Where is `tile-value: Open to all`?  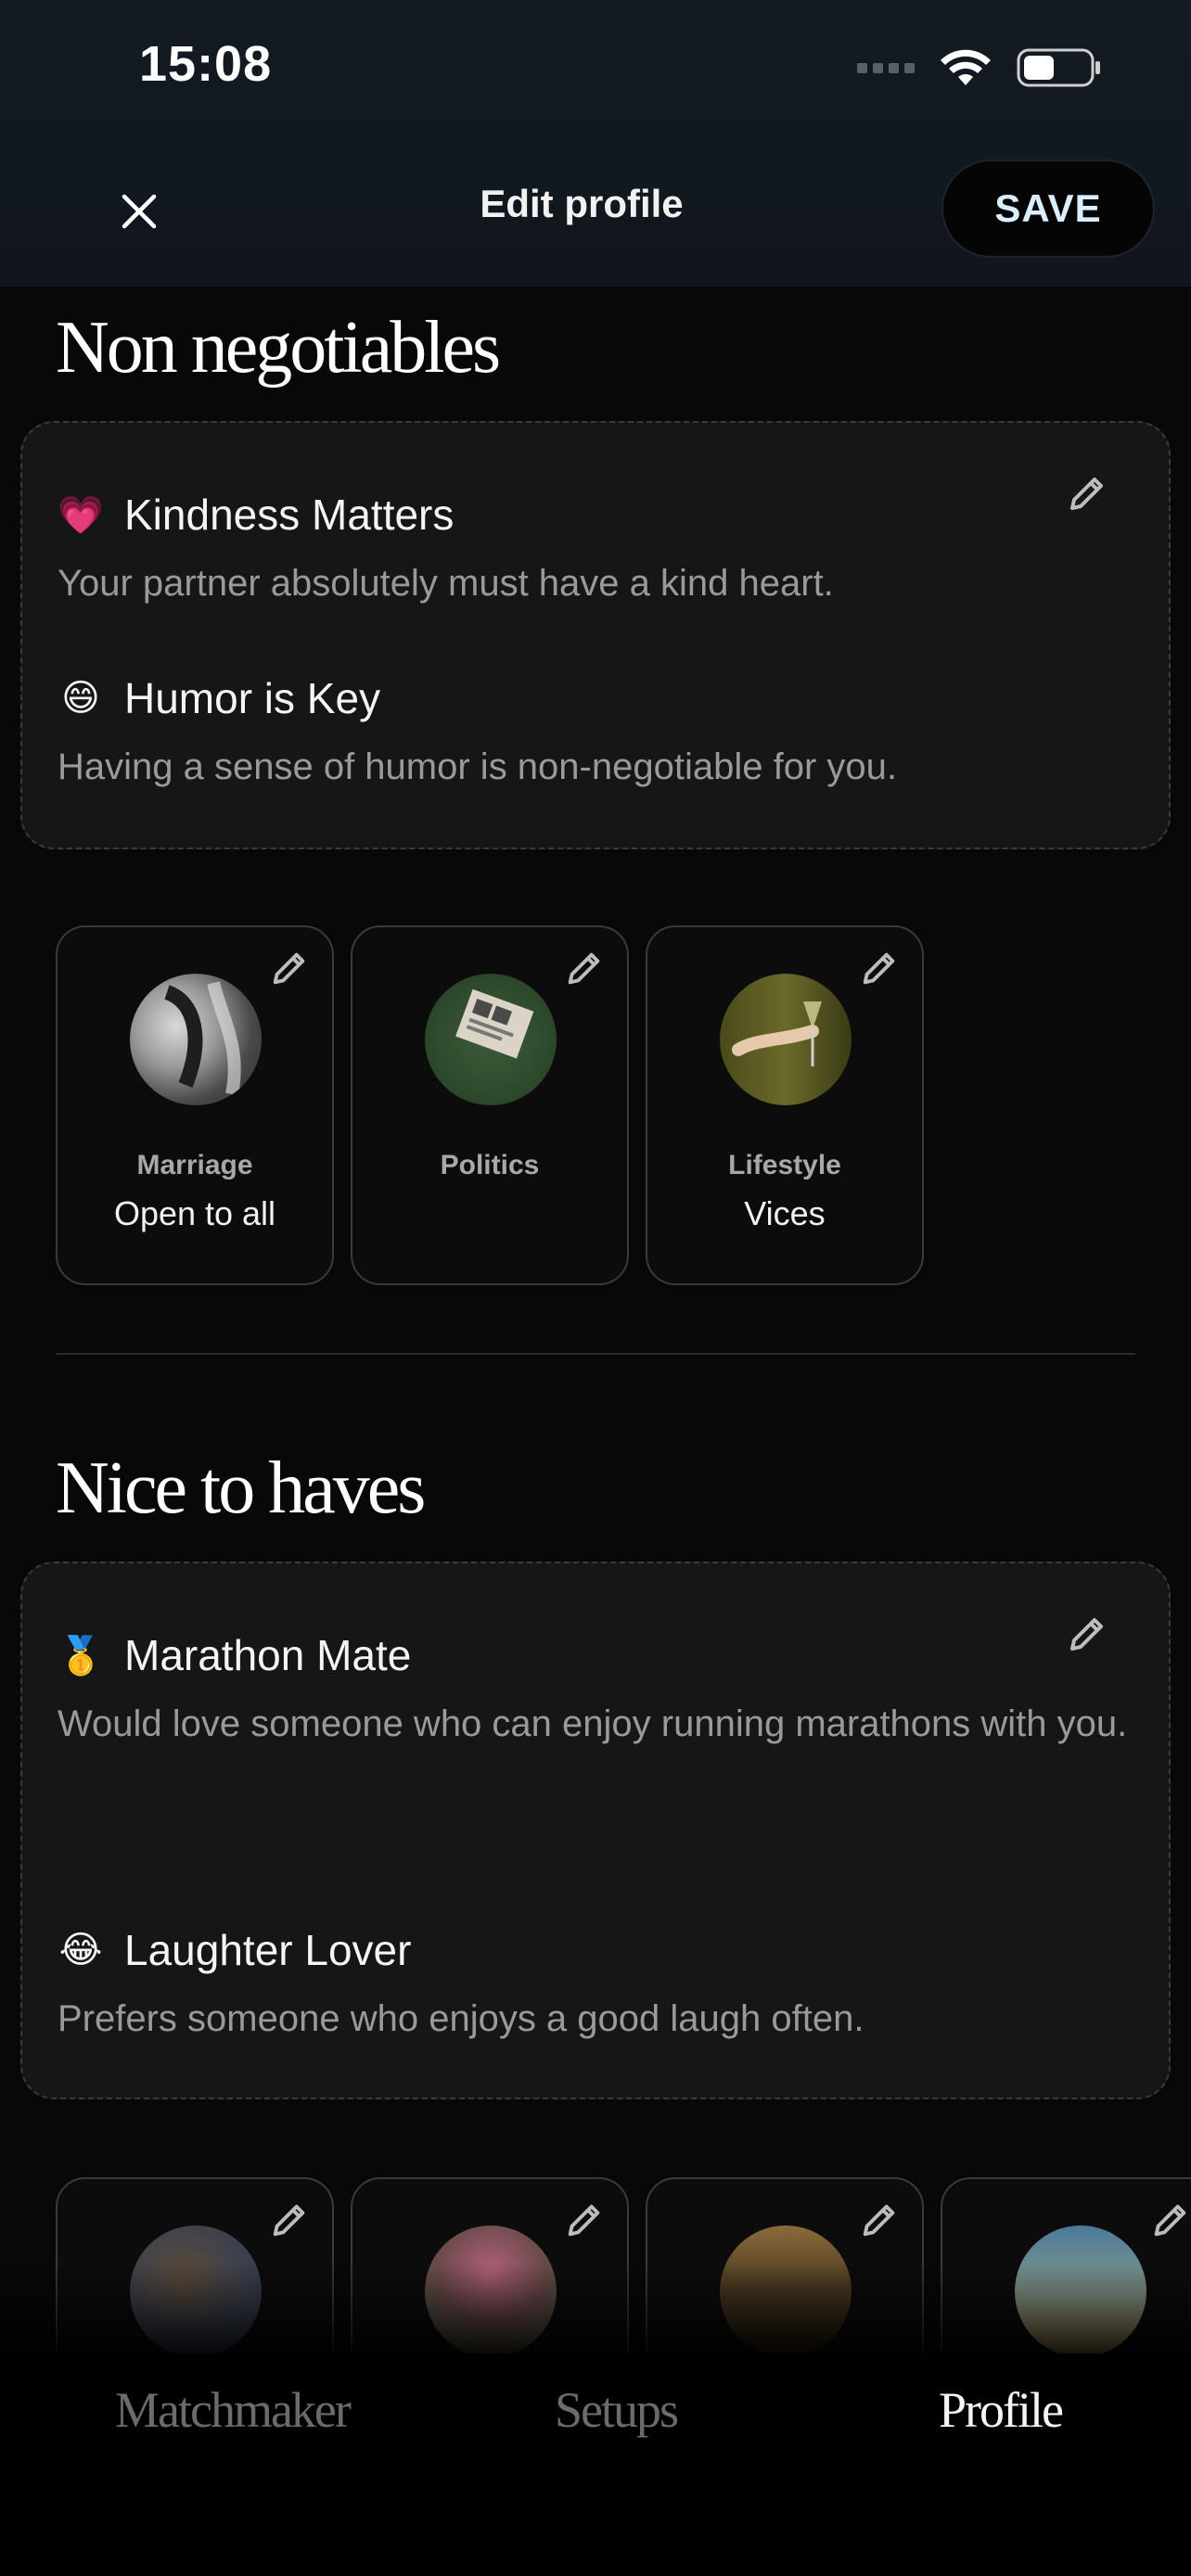
tile-value: Open to all is located at coordinates (194, 1213).